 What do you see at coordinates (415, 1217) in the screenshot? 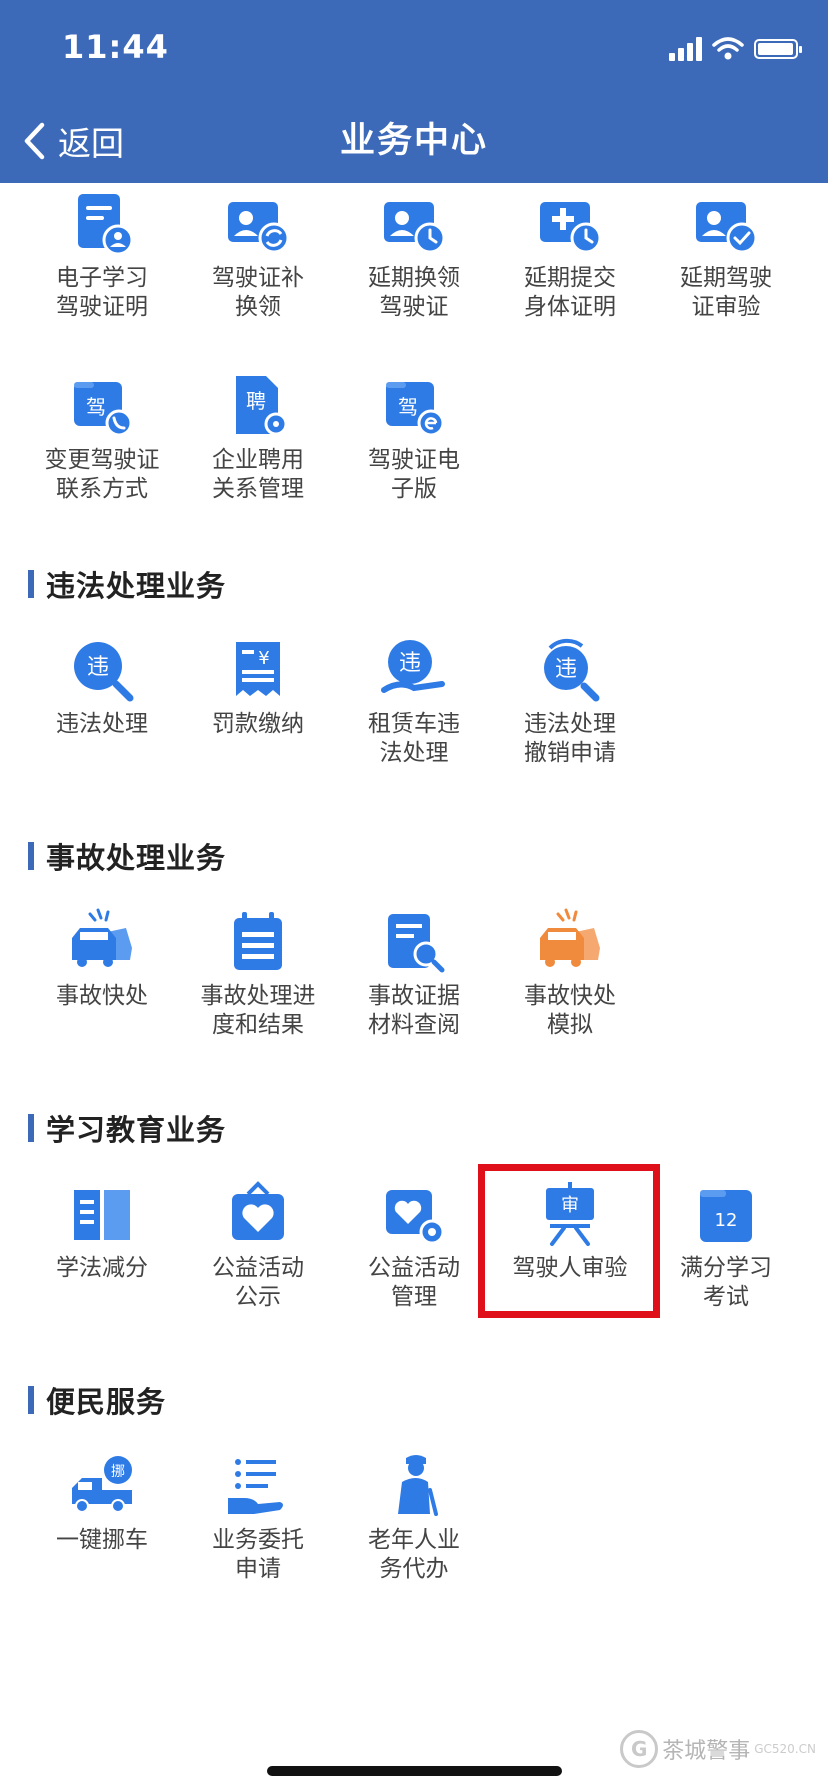
I see `charity-gear-icon` at bounding box center [415, 1217].